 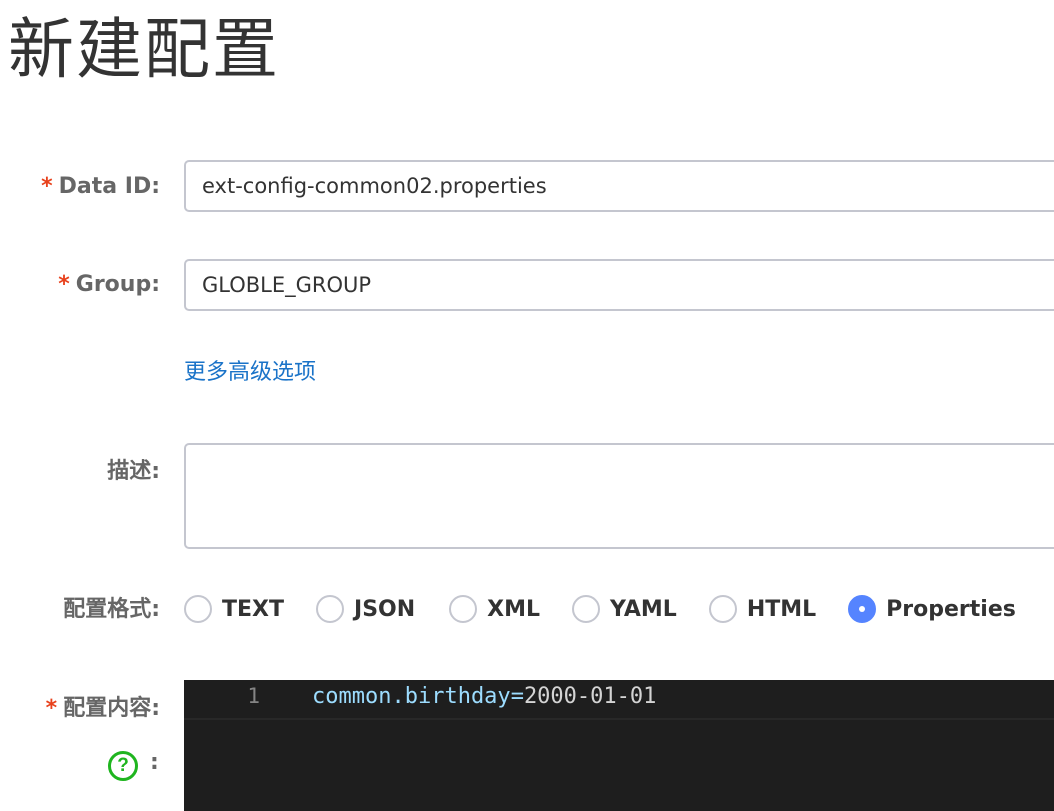 I want to click on group-label-text: Group:, so click(x=117, y=284).